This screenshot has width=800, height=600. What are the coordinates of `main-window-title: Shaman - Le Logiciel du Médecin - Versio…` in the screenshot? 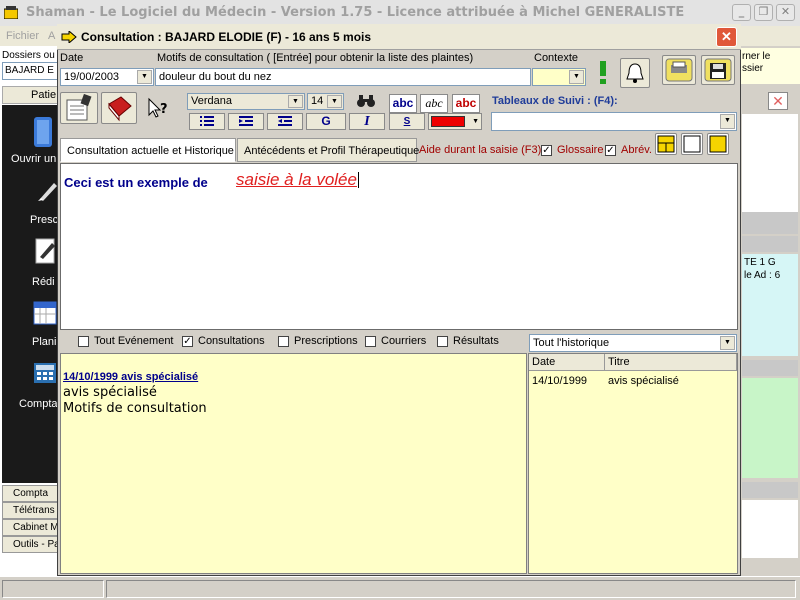 It's located at (355, 12).